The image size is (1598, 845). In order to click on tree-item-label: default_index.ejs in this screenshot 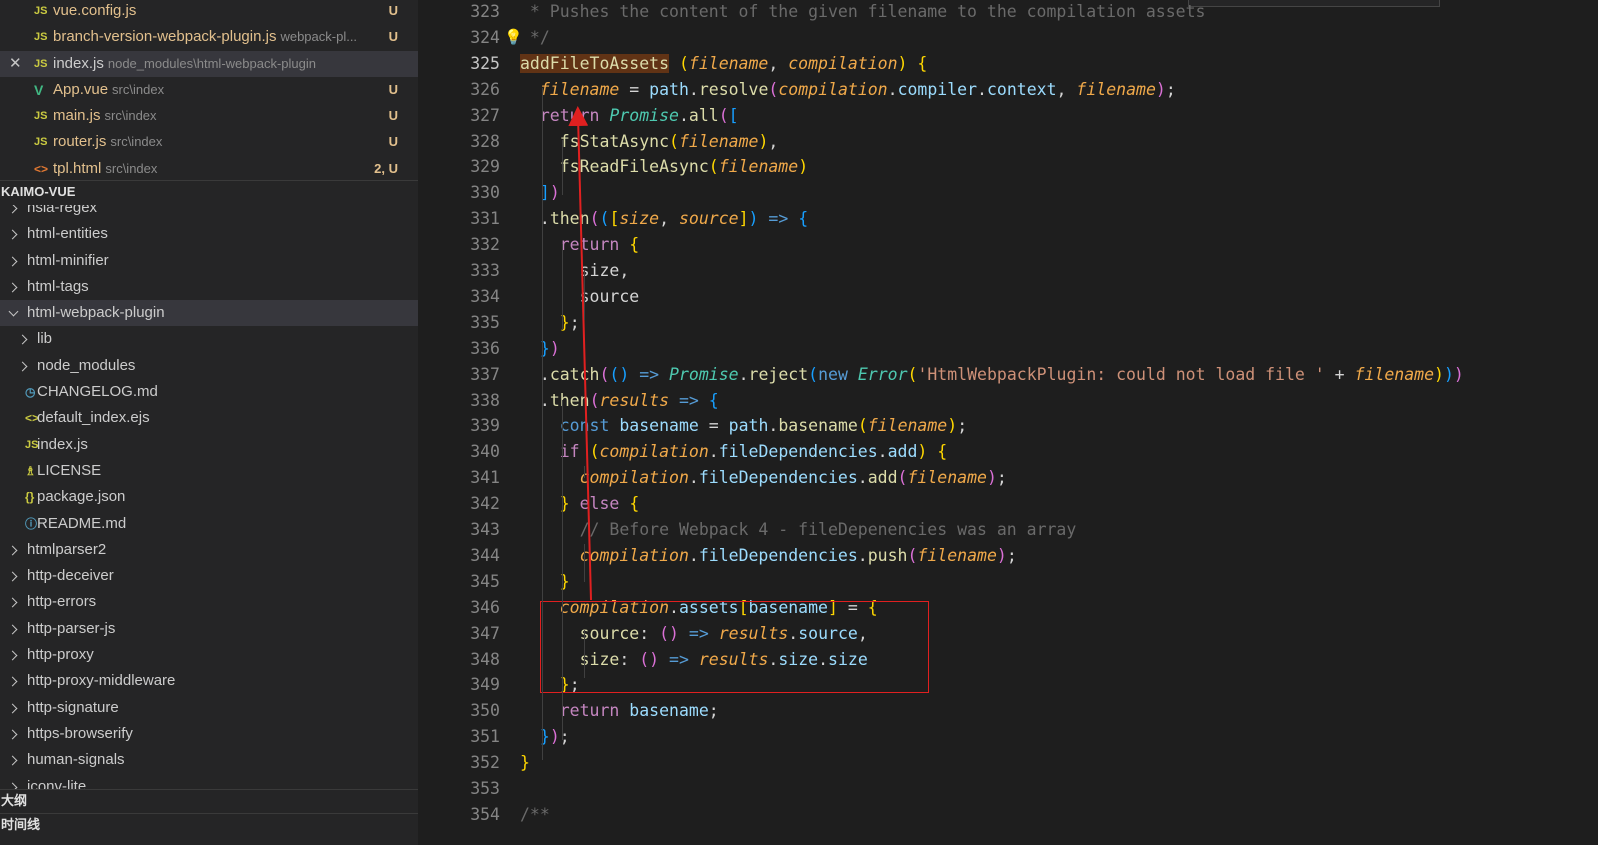, I will do `click(93, 418)`.